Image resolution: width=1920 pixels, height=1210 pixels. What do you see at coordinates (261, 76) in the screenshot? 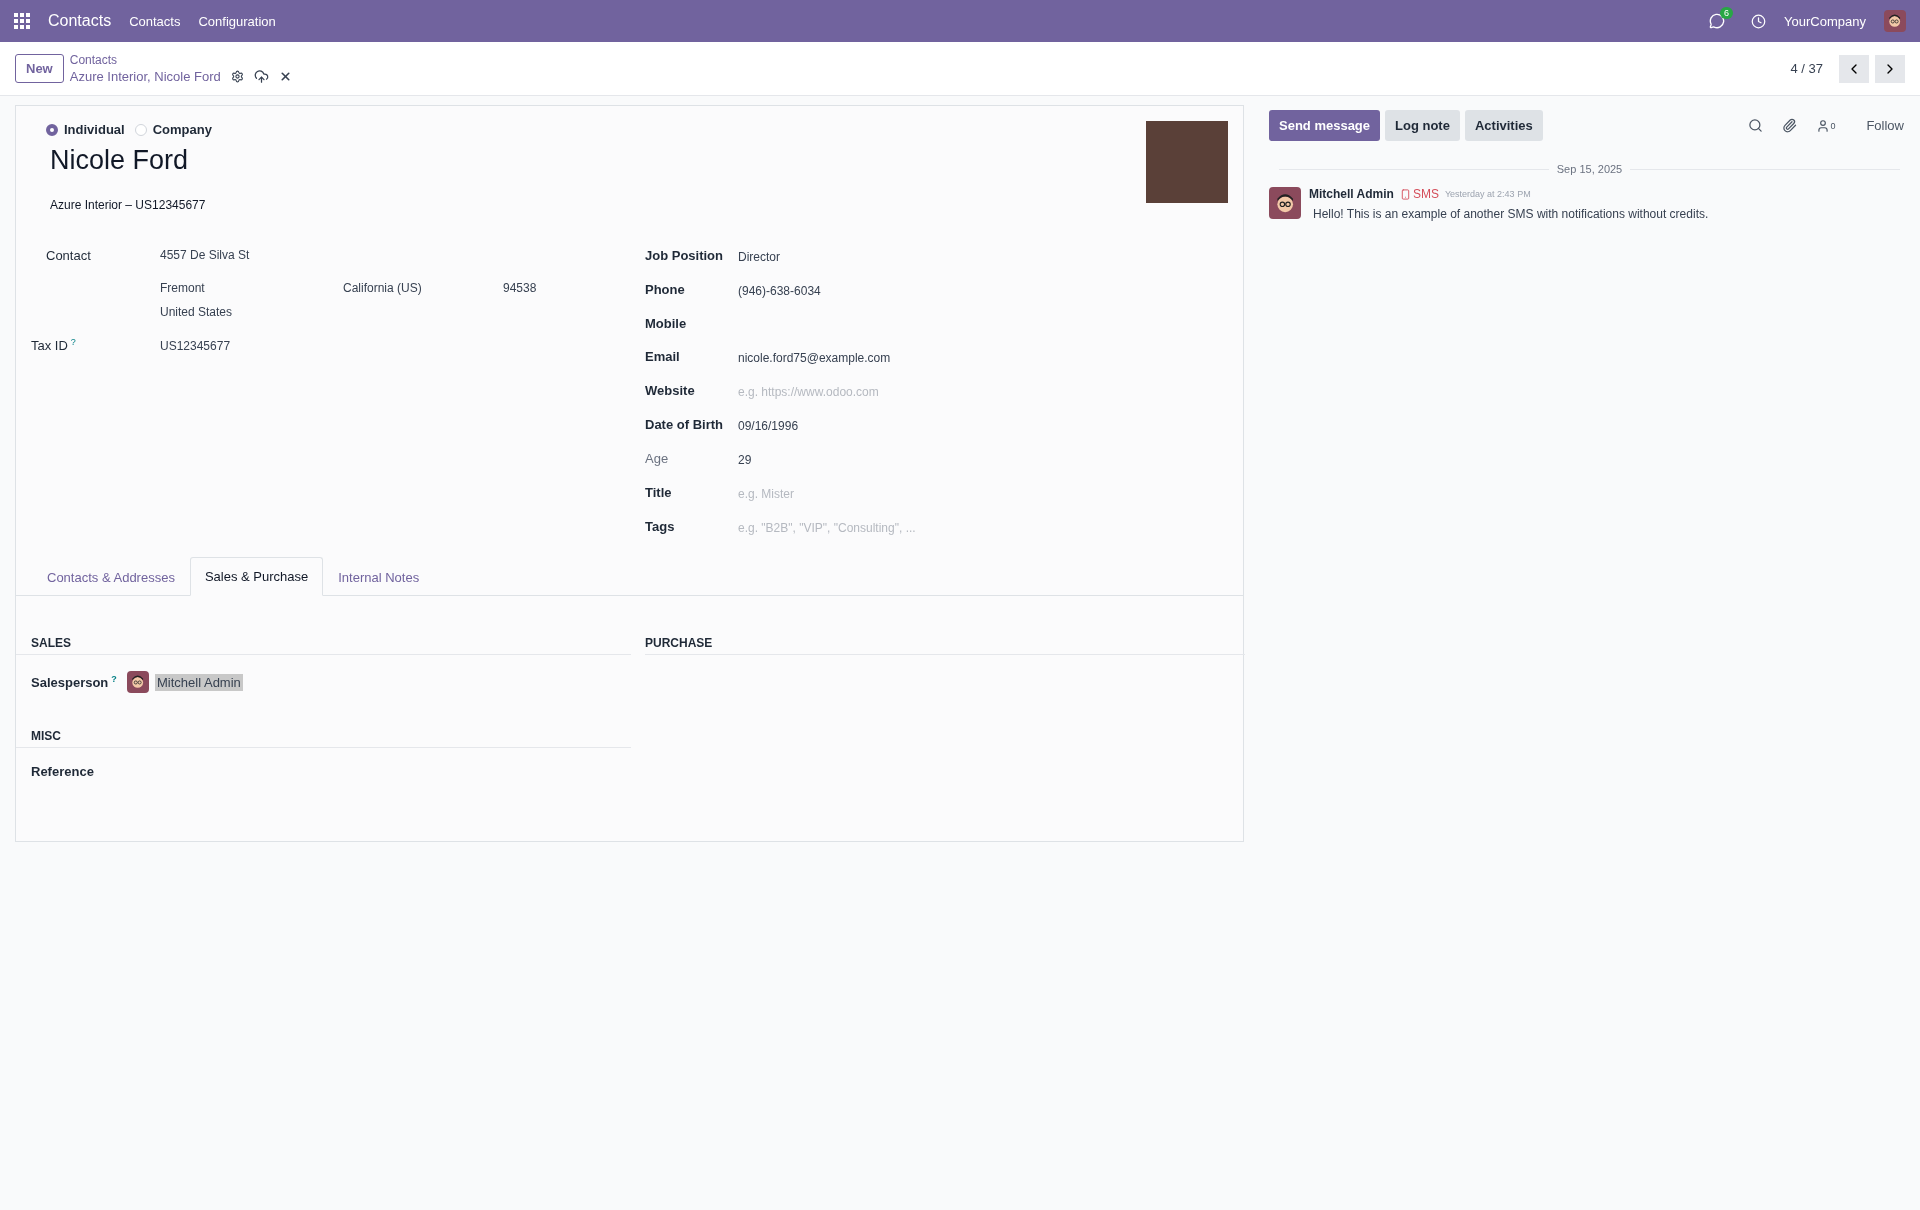
I see `cloud-upload-icon` at bounding box center [261, 76].